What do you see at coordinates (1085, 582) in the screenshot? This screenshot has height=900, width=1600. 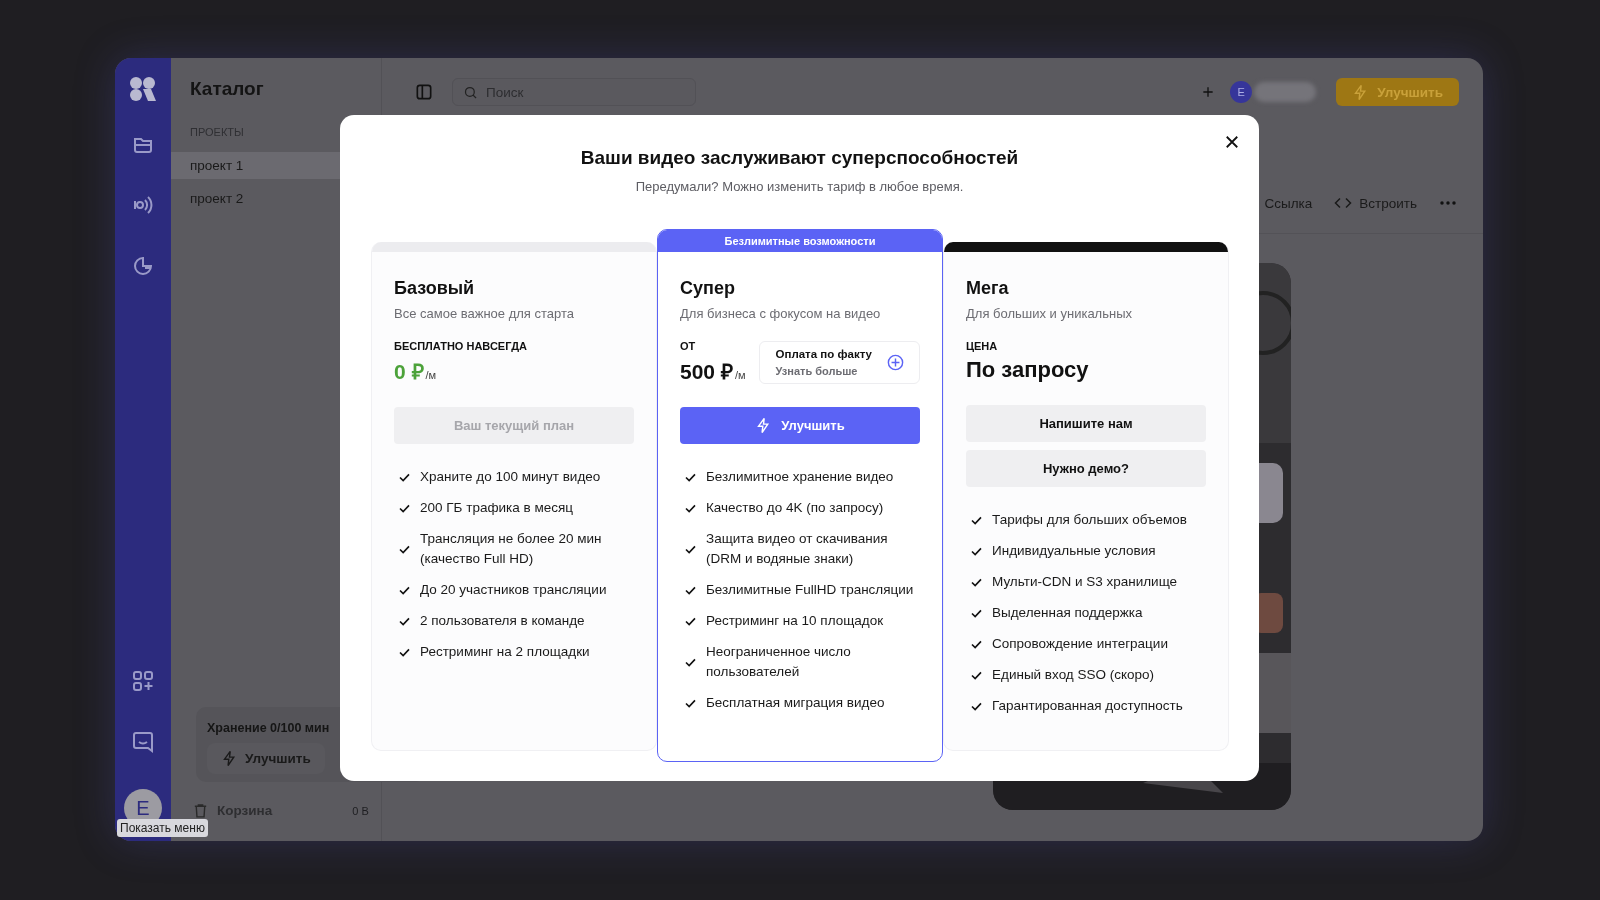 I see `feature-text: Мульти-CDN и S3 хранилище` at bounding box center [1085, 582].